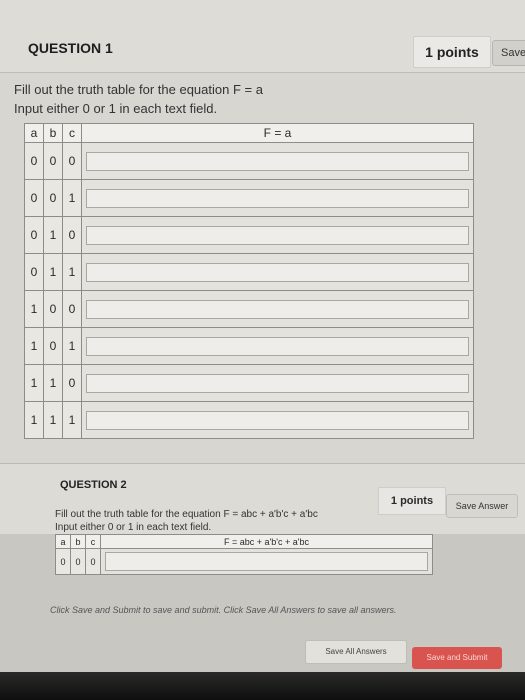  What do you see at coordinates (452, 52) in the screenshot?
I see `question-1-points: 1 points` at bounding box center [452, 52].